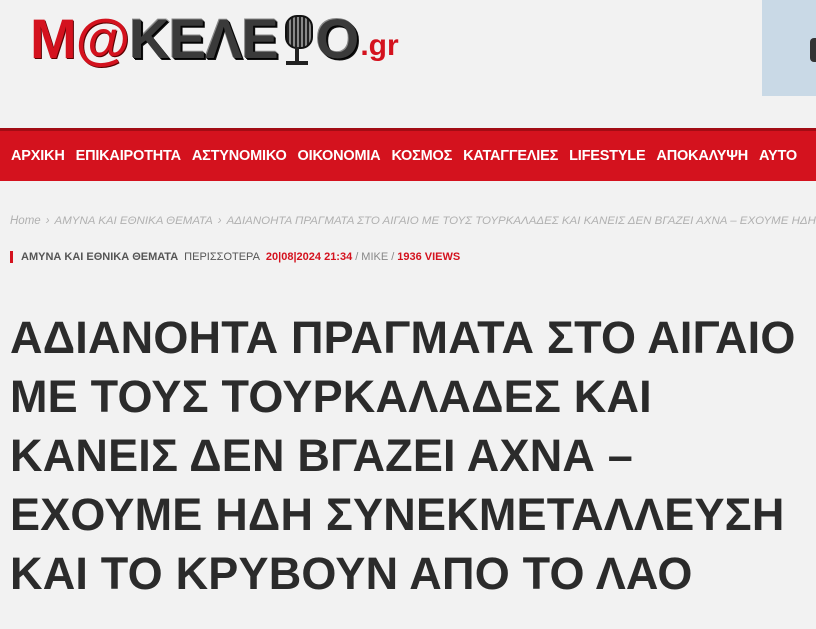 Image resolution: width=816 pixels, height=629 pixels. I want to click on breadcrumb-category: ΑΜΥΝΑ ΚΑΙ ΕΘΝΙΚΑ ΘΕΜΑΤΑ, so click(134, 221).